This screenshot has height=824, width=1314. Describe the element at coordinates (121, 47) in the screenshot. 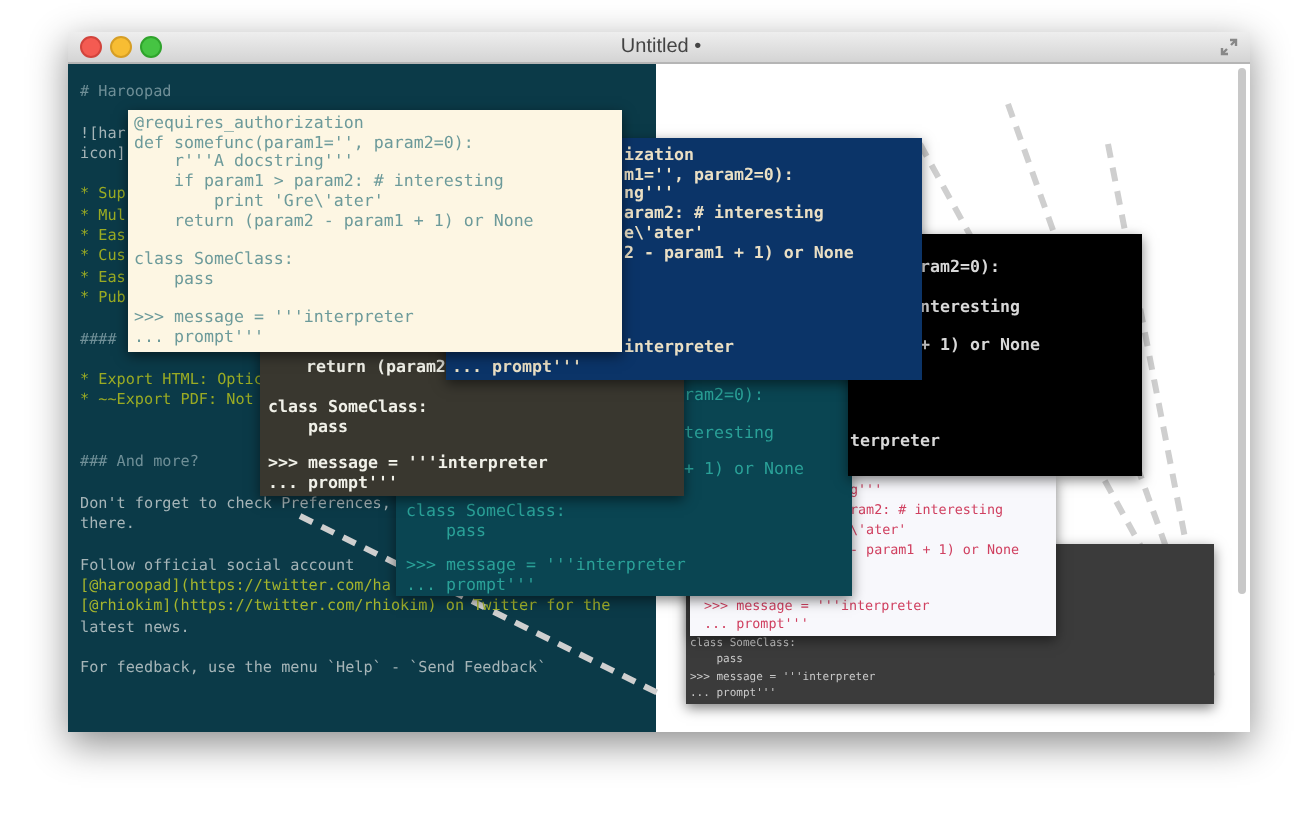

I see `minimize-button` at that location.